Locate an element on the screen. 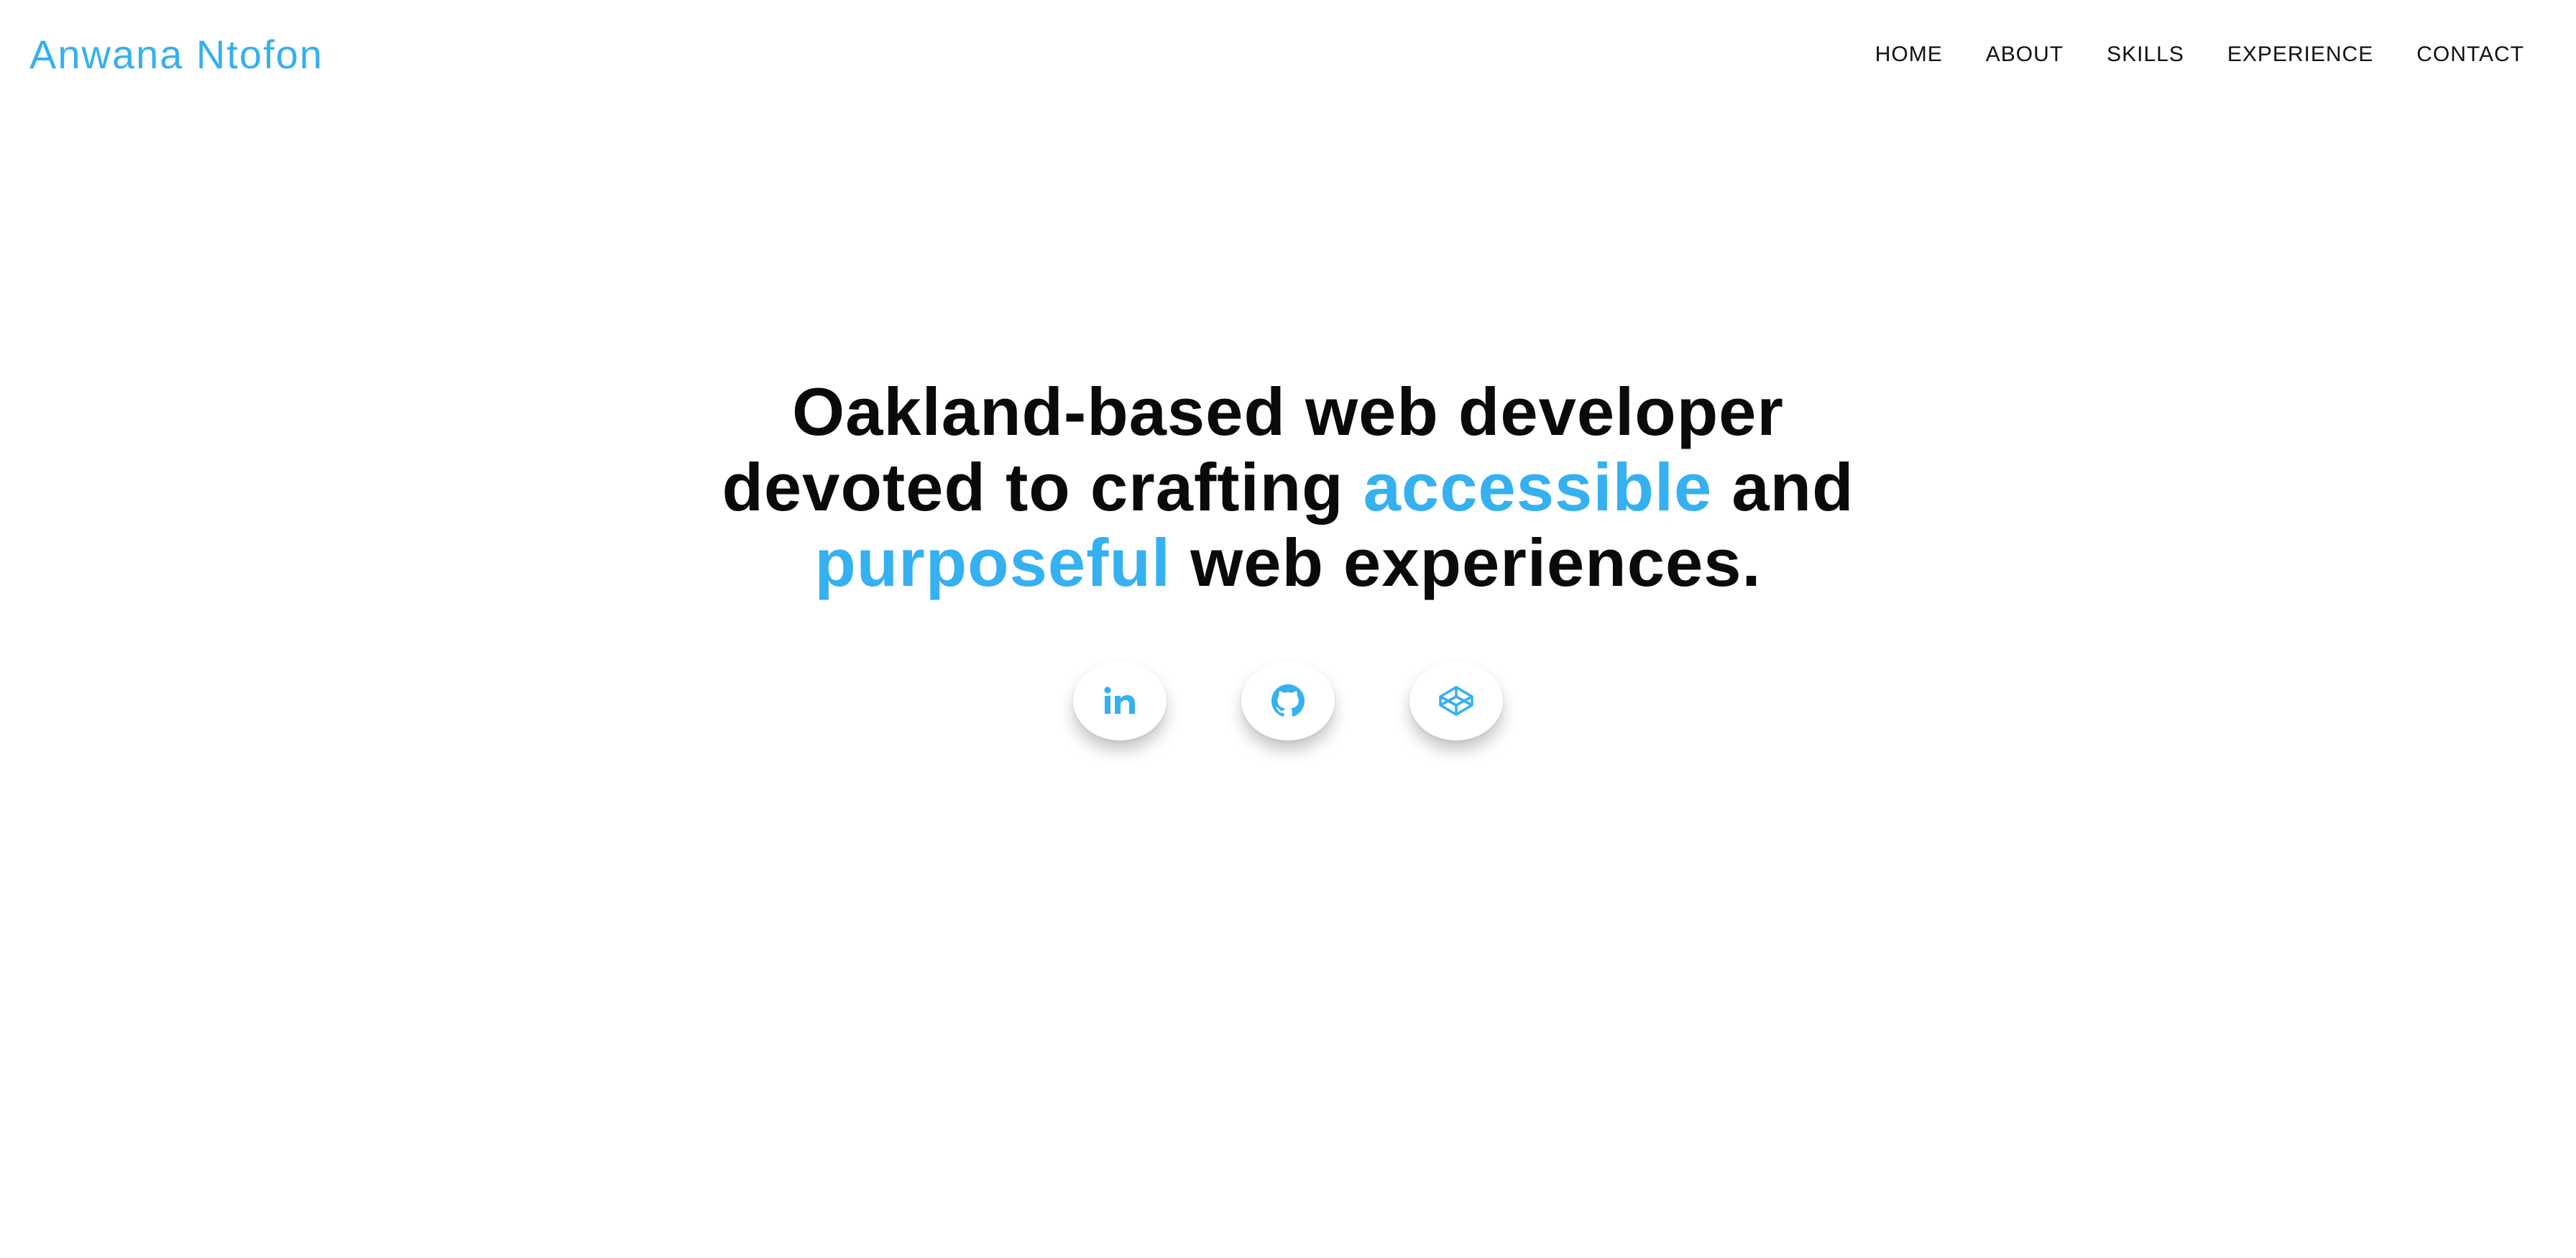  linkedin-button is located at coordinates (1120, 700).